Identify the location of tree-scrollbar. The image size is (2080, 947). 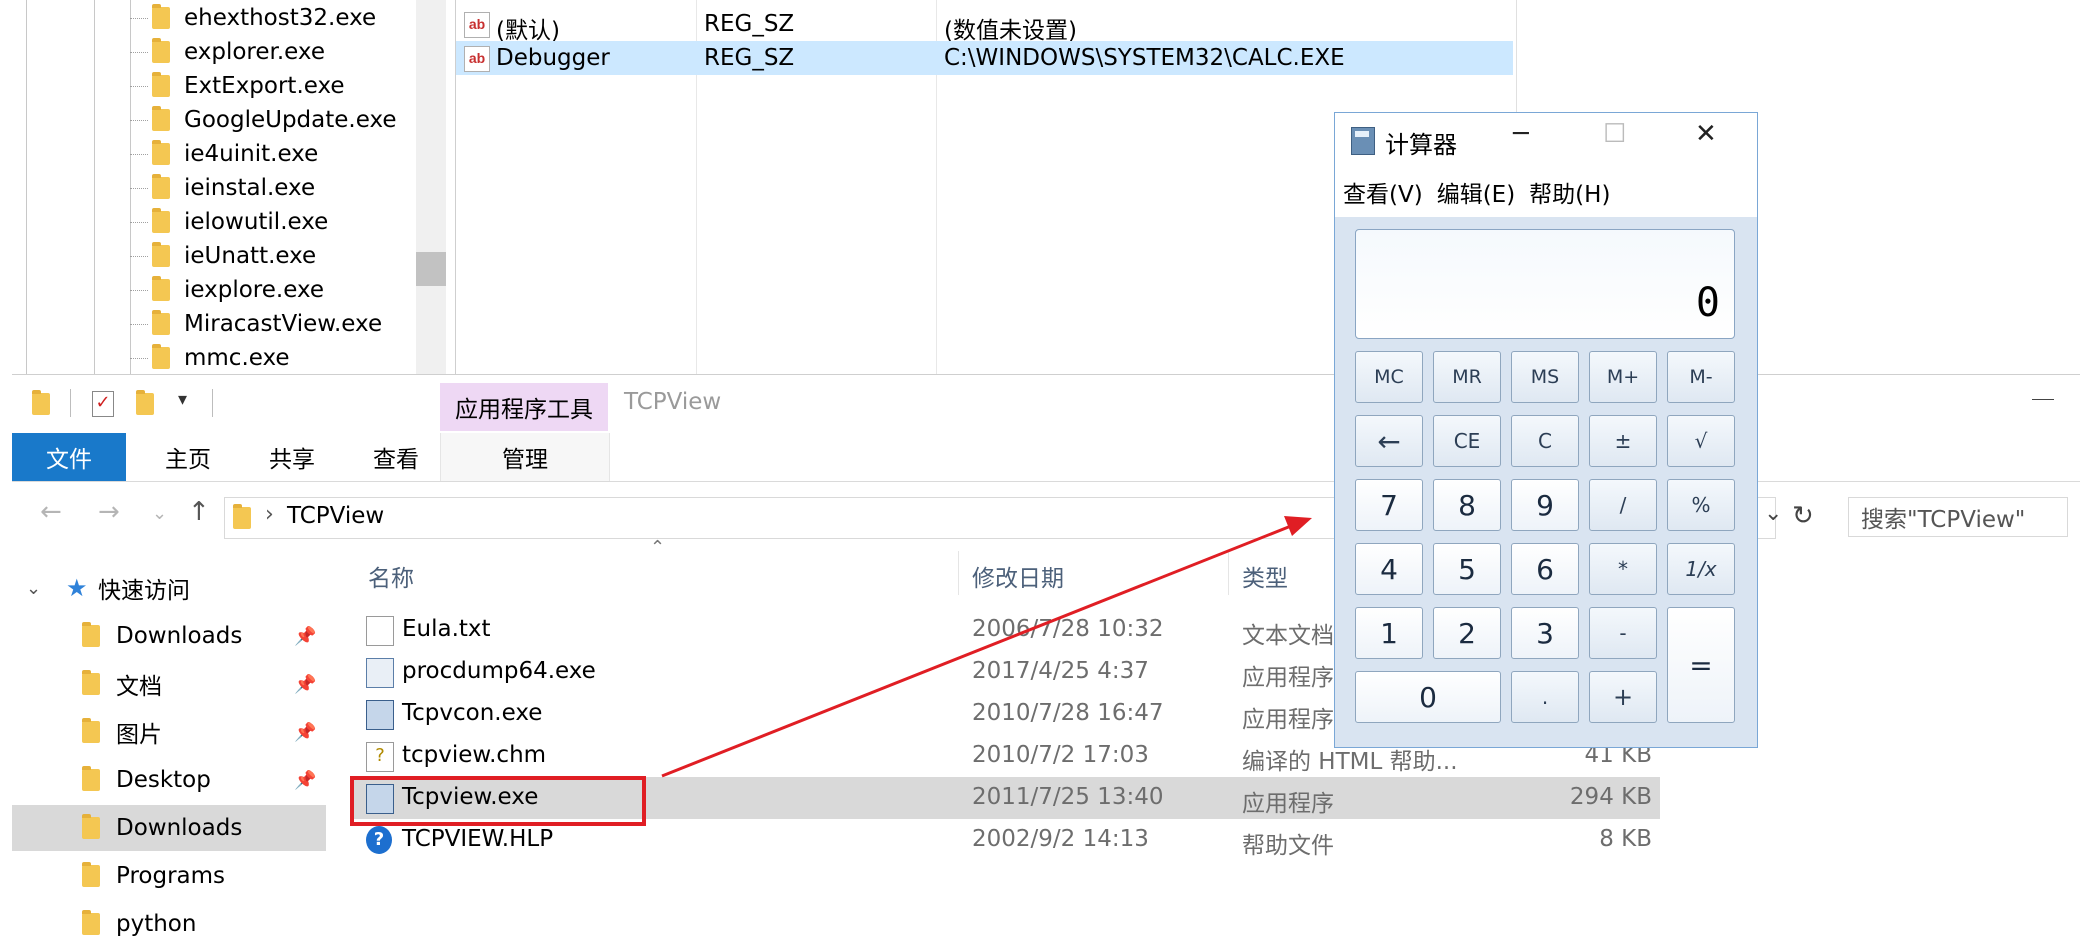
(431, 187).